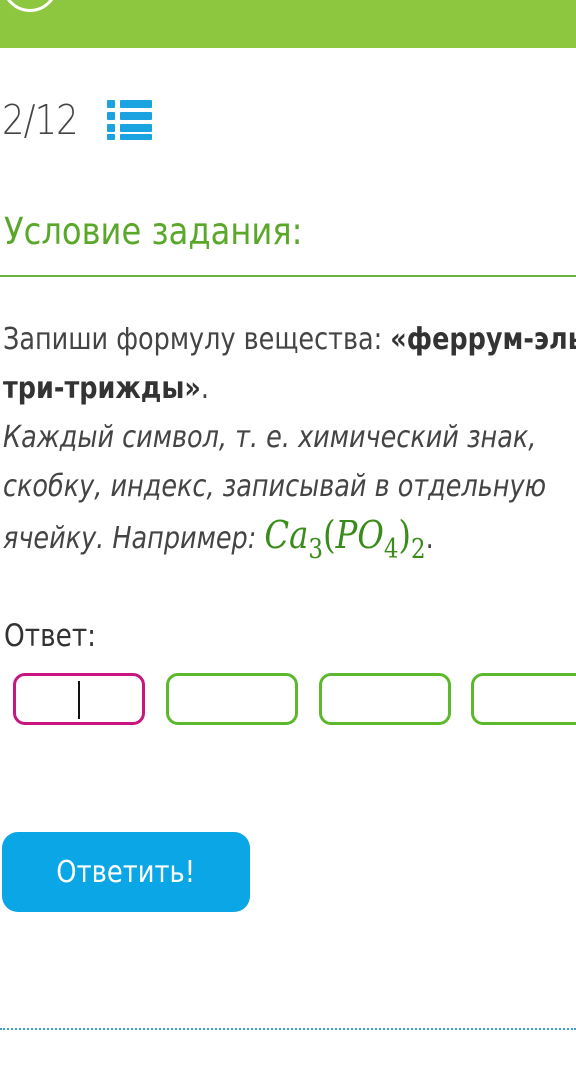  I want to click on task-hint-line-3: ячейку. Например: Ca3(PO4)2., so click(289, 538).